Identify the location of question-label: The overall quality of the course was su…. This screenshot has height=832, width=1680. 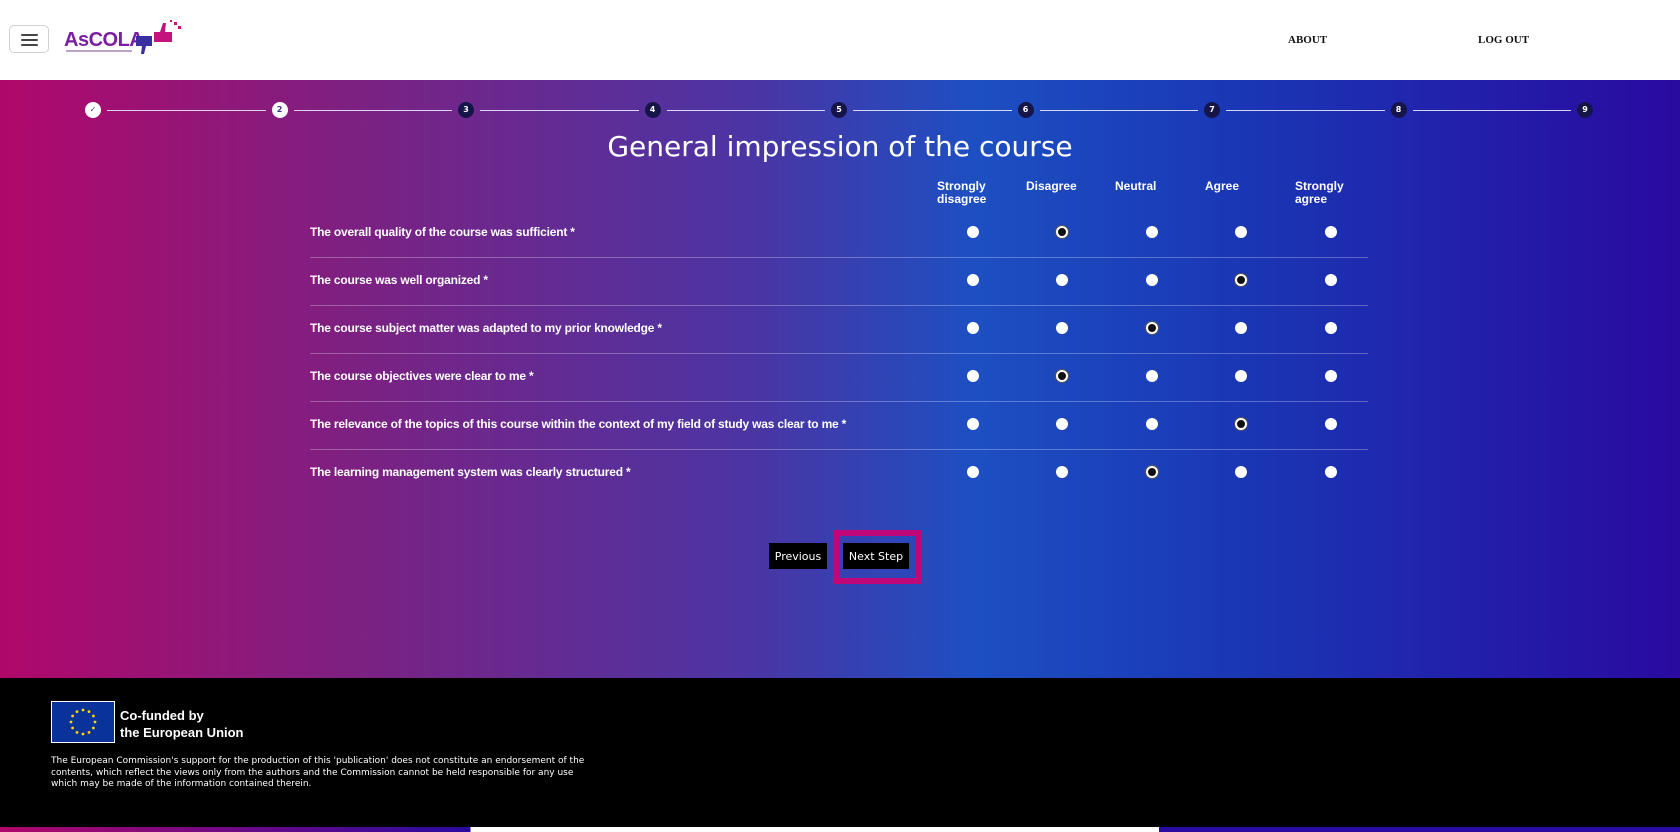
(442, 232).